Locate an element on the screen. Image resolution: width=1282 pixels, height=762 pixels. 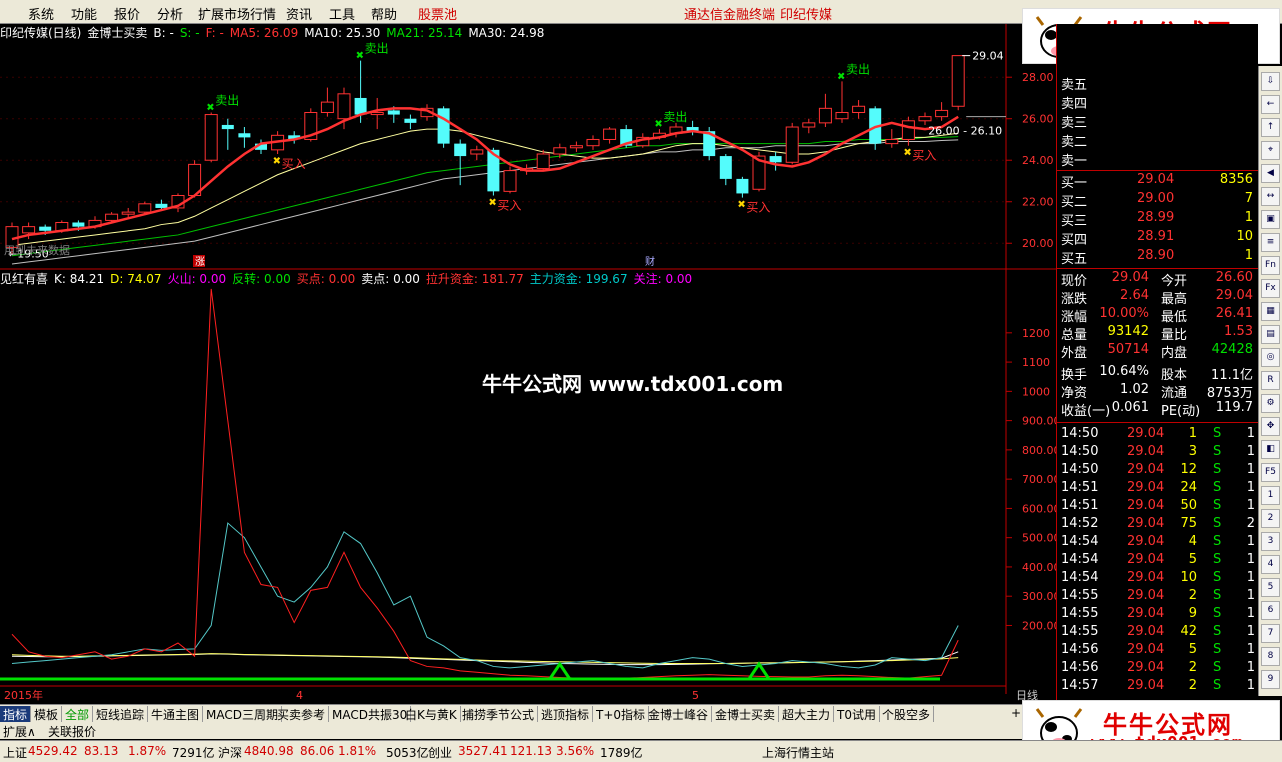
tool-button-icon: ↔ is located at coordinates (1270, 196).